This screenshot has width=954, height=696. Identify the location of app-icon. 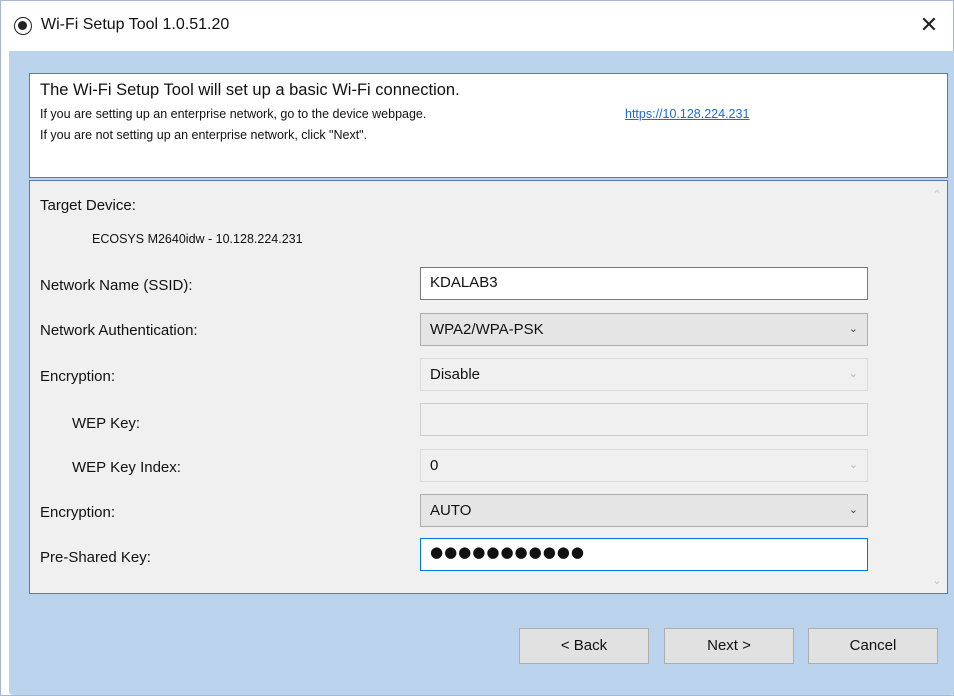
(23, 26).